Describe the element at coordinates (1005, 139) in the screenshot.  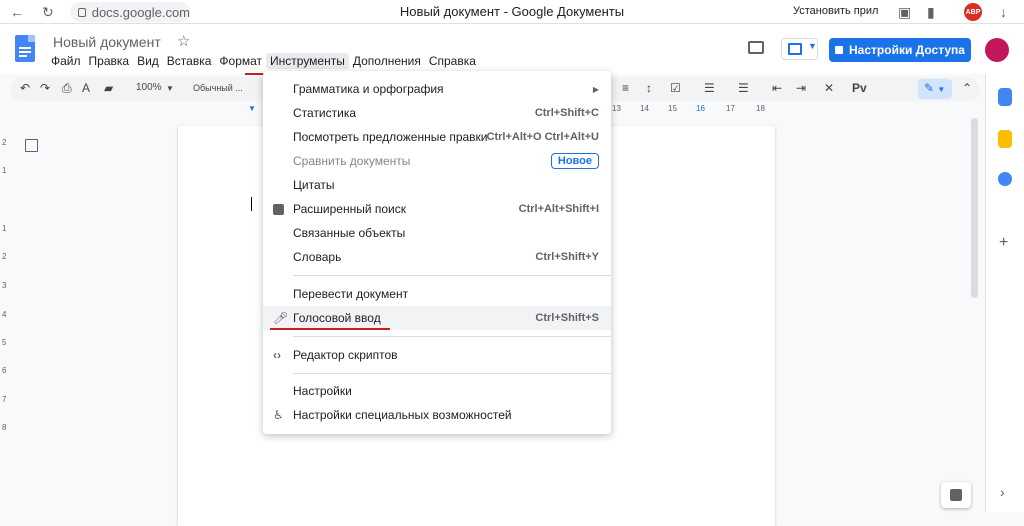
I see `keep-icon` at that location.